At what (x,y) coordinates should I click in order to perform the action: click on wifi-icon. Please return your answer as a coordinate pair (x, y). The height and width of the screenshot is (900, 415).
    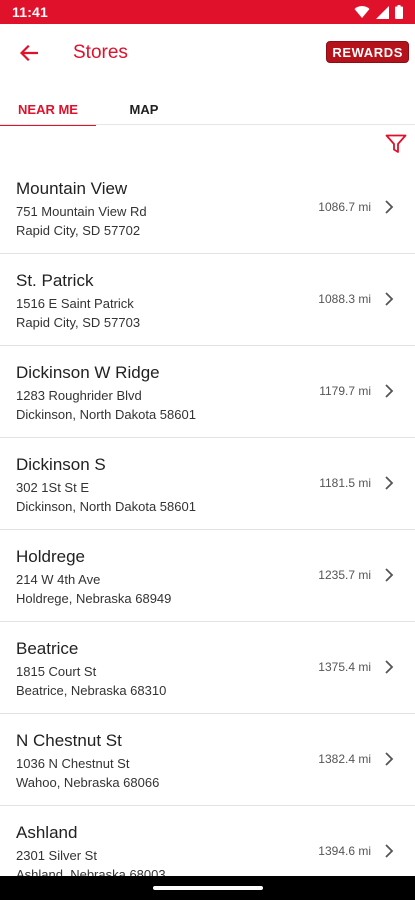
    Looking at the image, I should click on (362, 12).